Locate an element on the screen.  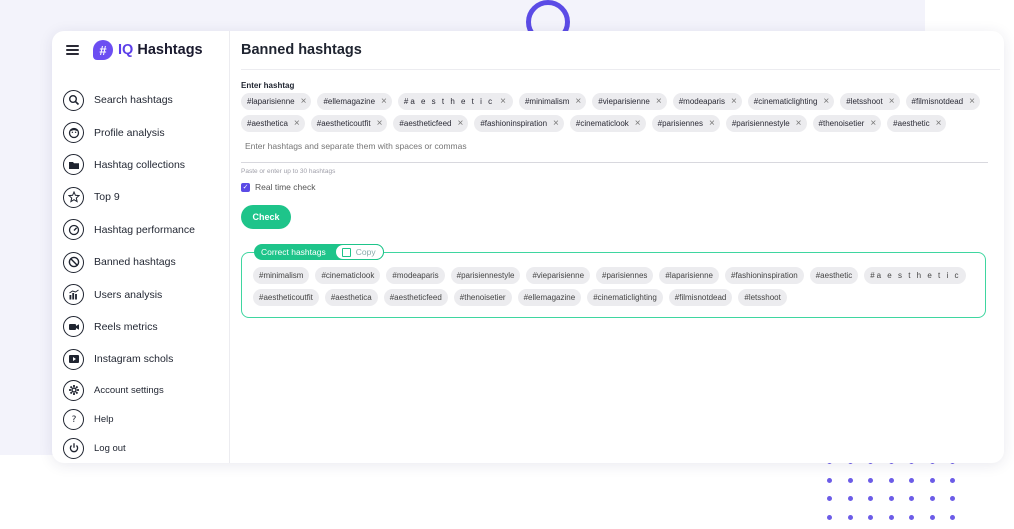
copy-button: Copy is located at coordinates (359, 252).